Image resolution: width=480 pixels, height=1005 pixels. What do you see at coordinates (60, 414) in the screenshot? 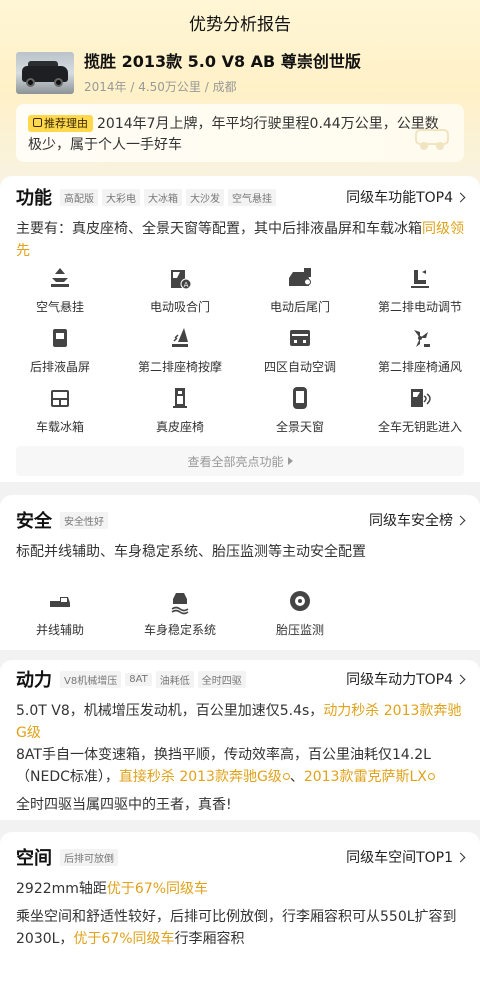
I see `feature-fridge: 车载冰箱` at bounding box center [60, 414].